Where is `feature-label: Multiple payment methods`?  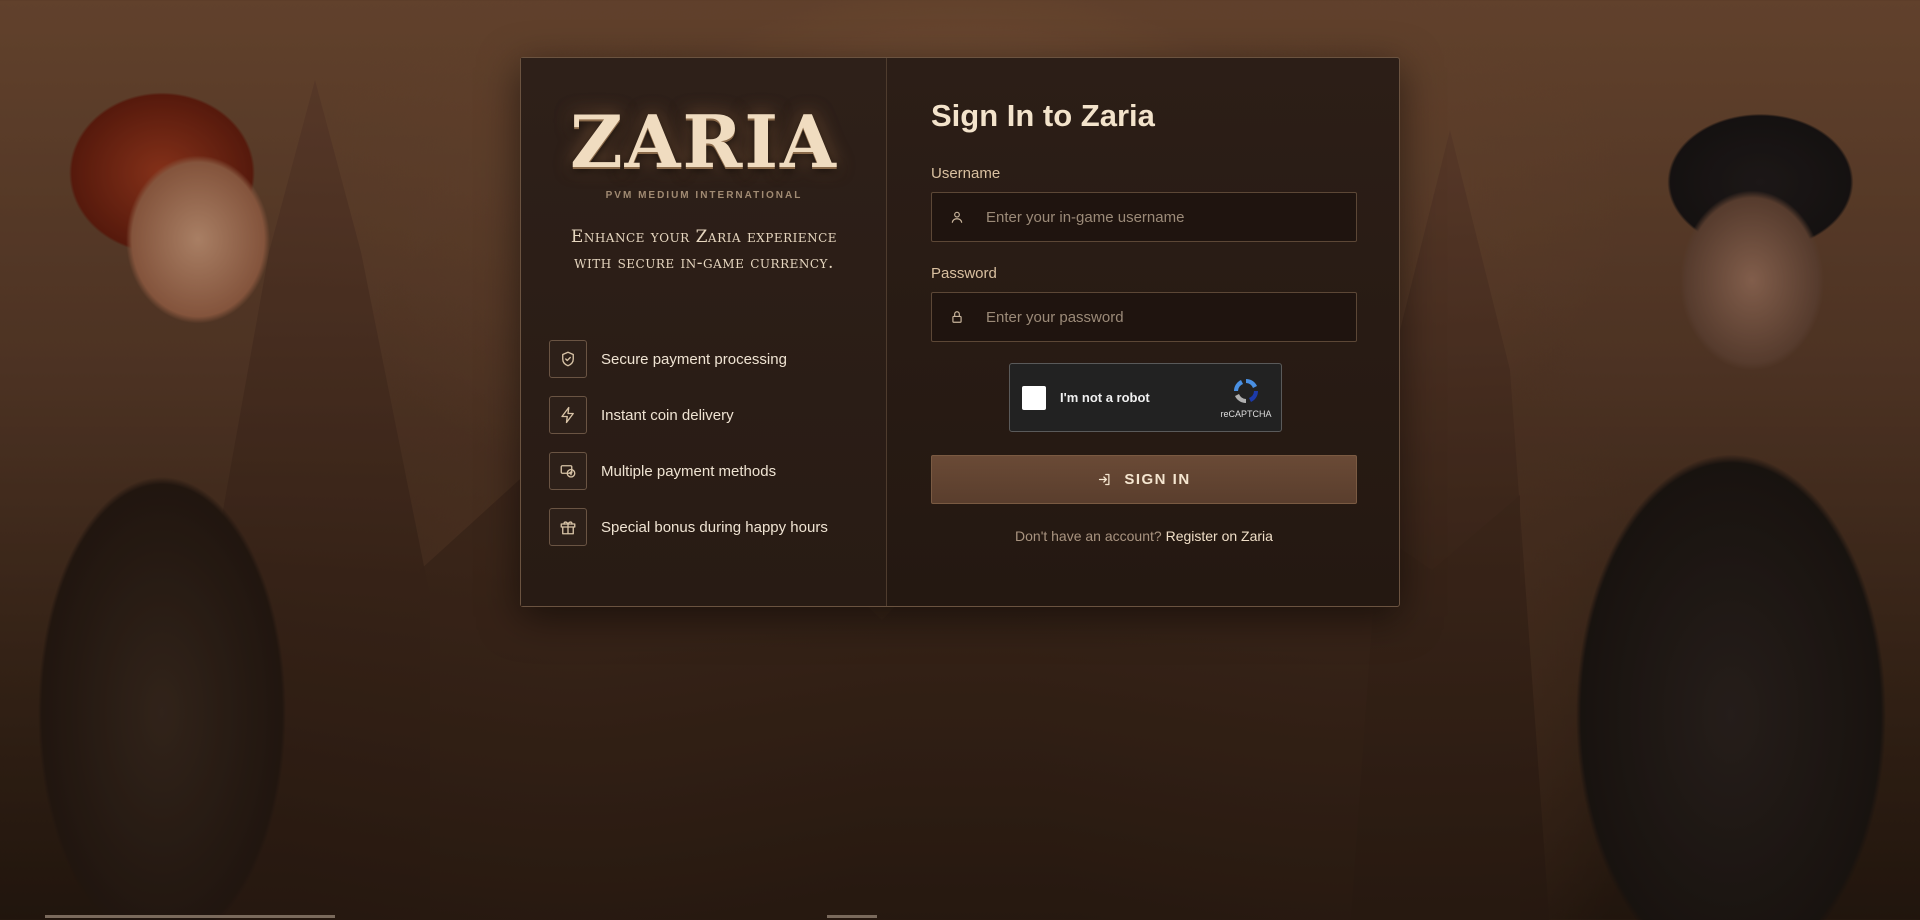
feature-label: Multiple payment methods is located at coordinates (689, 471).